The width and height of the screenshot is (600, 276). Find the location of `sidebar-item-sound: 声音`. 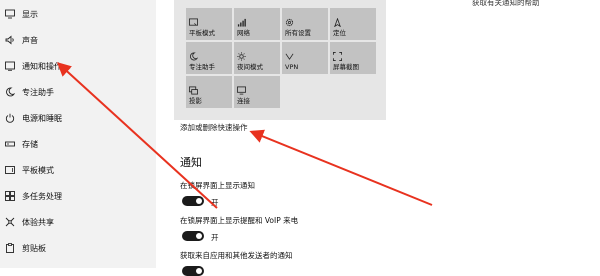

sidebar-item-sound: 声音 is located at coordinates (78, 40).